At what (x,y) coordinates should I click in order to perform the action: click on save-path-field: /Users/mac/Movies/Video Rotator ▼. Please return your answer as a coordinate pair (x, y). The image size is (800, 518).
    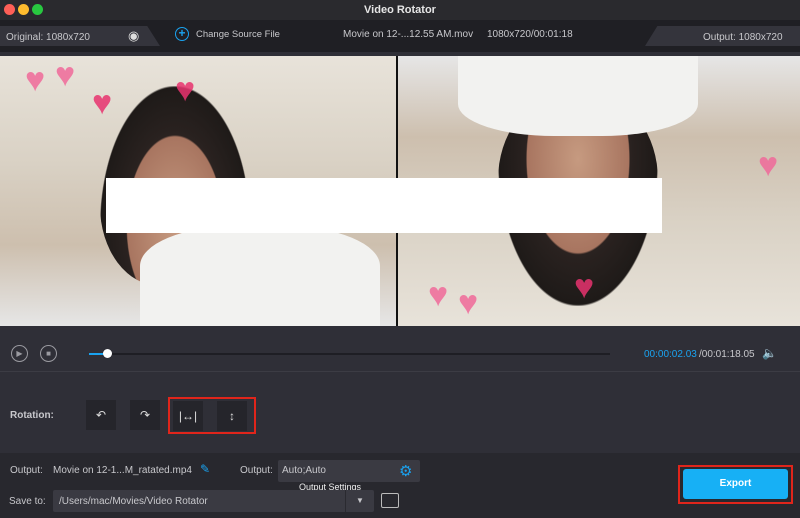
    Looking at the image, I should click on (213, 501).